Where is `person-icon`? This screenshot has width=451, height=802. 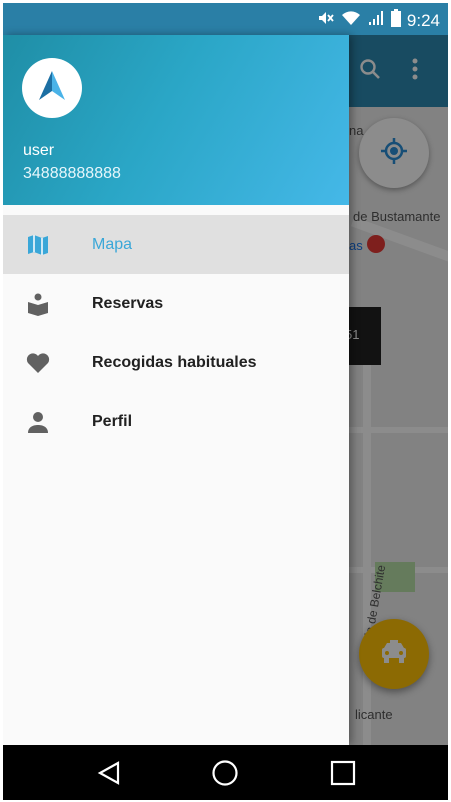
person-icon is located at coordinates (38, 422).